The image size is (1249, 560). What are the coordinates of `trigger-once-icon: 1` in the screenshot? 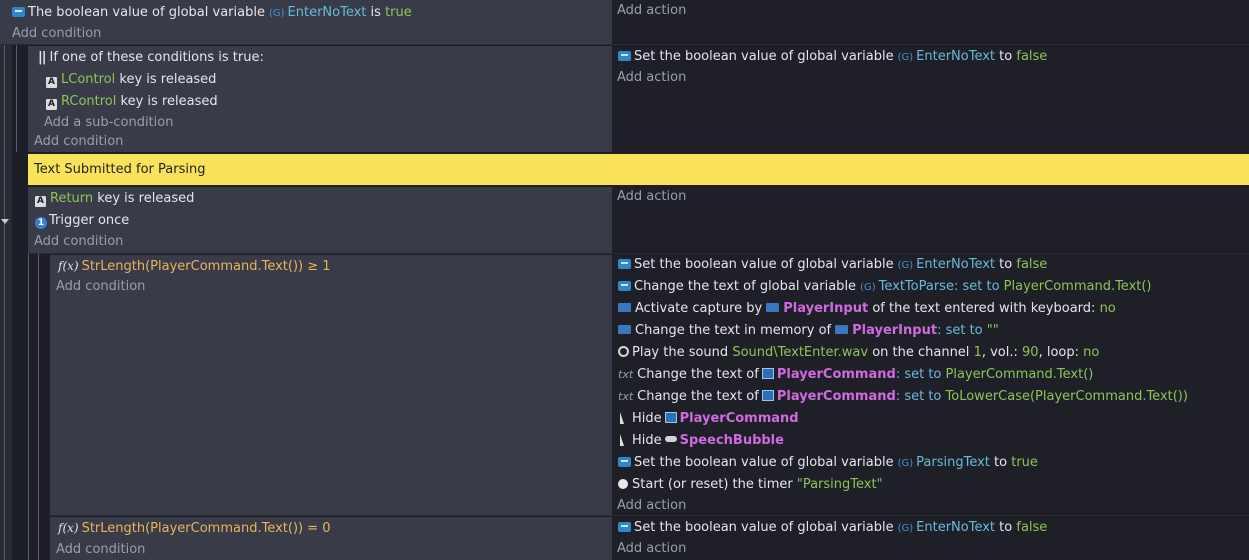 It's located at (41, 223).